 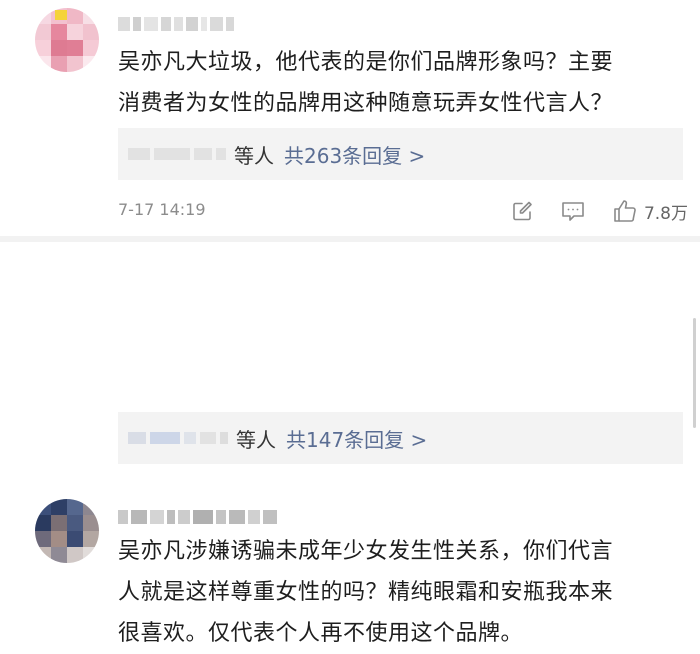 I want to click on replies-box: 等人 共263条回复 >, so click(x=400, y=154).